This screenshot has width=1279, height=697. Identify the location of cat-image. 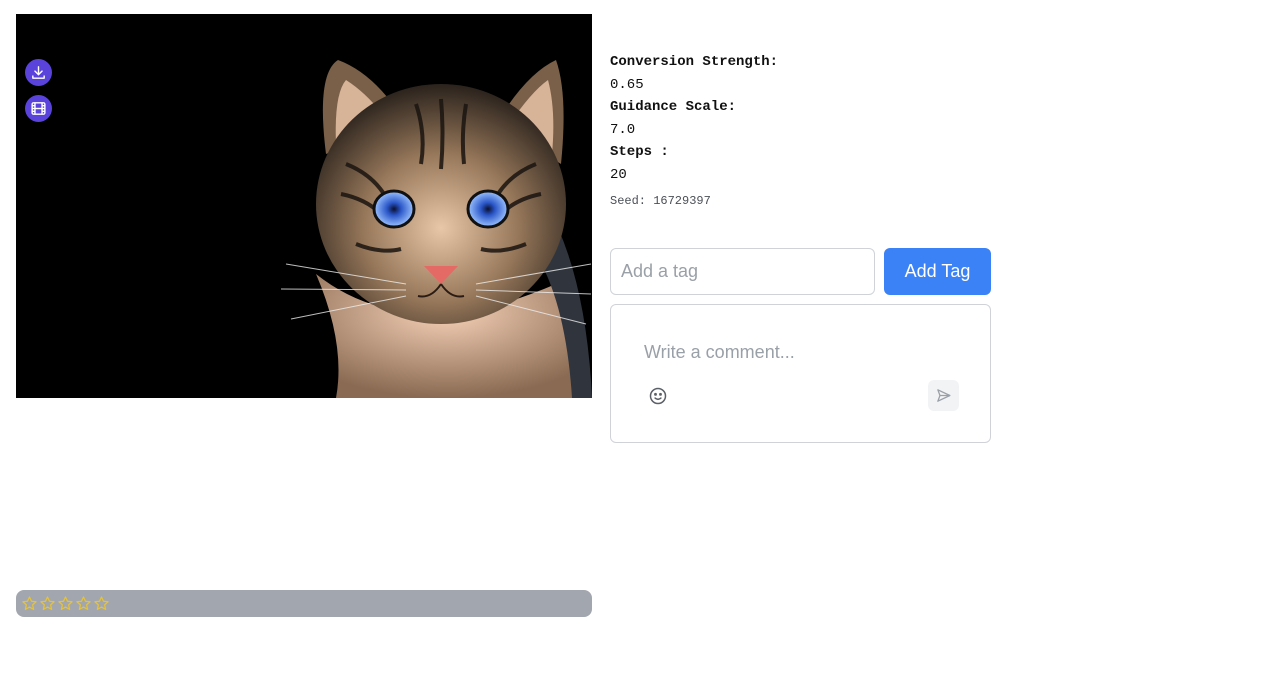
(436, 229).